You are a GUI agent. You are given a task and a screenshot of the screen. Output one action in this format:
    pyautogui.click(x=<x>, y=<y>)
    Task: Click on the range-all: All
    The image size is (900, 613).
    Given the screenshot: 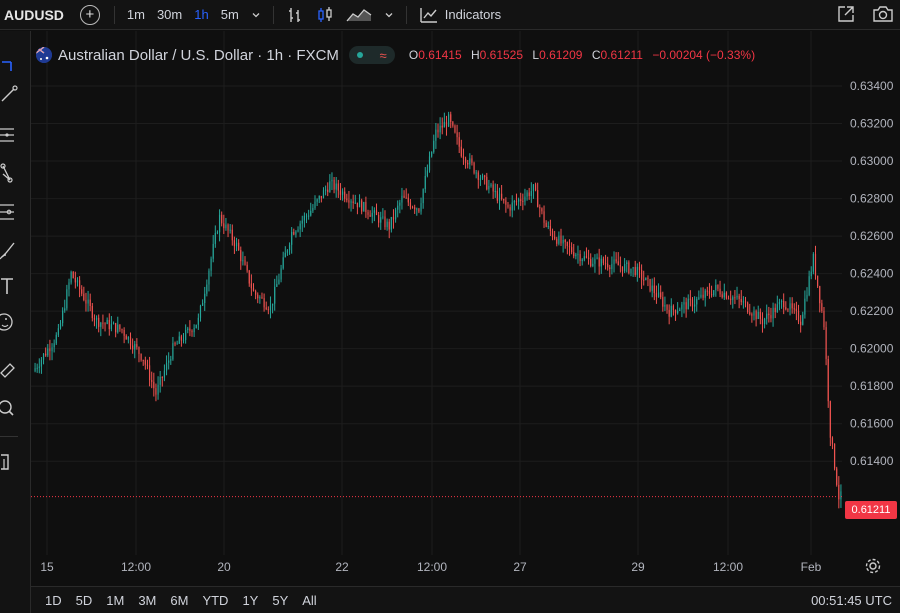 What is the action you would take?
    pyautogui.click(x=309, y=600)
    